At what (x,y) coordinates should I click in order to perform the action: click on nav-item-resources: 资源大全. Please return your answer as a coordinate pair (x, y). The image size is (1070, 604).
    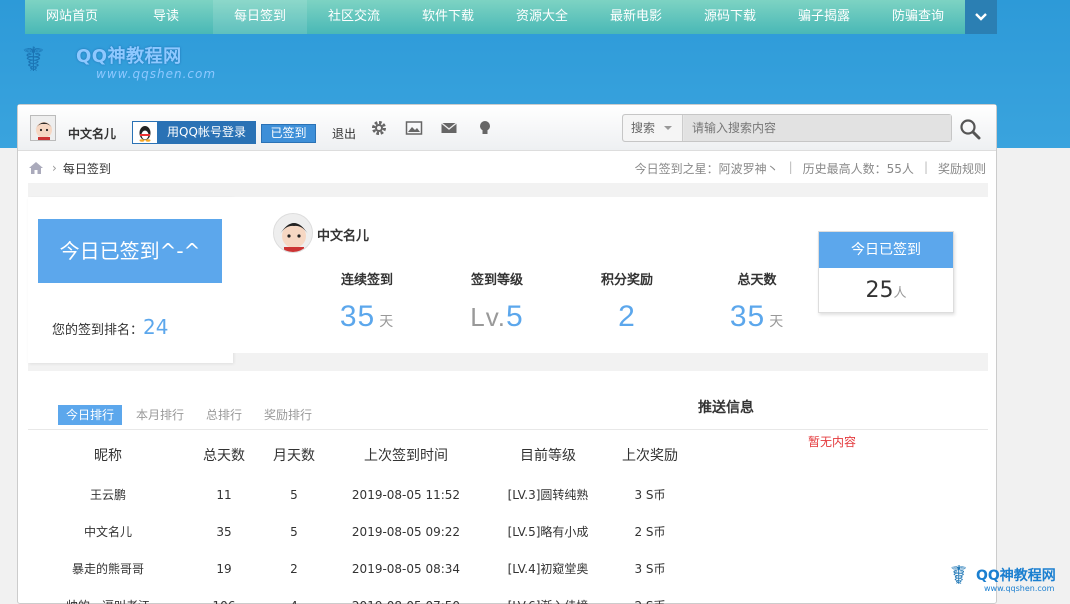
    Looking at the image, I should click on (542, 17).